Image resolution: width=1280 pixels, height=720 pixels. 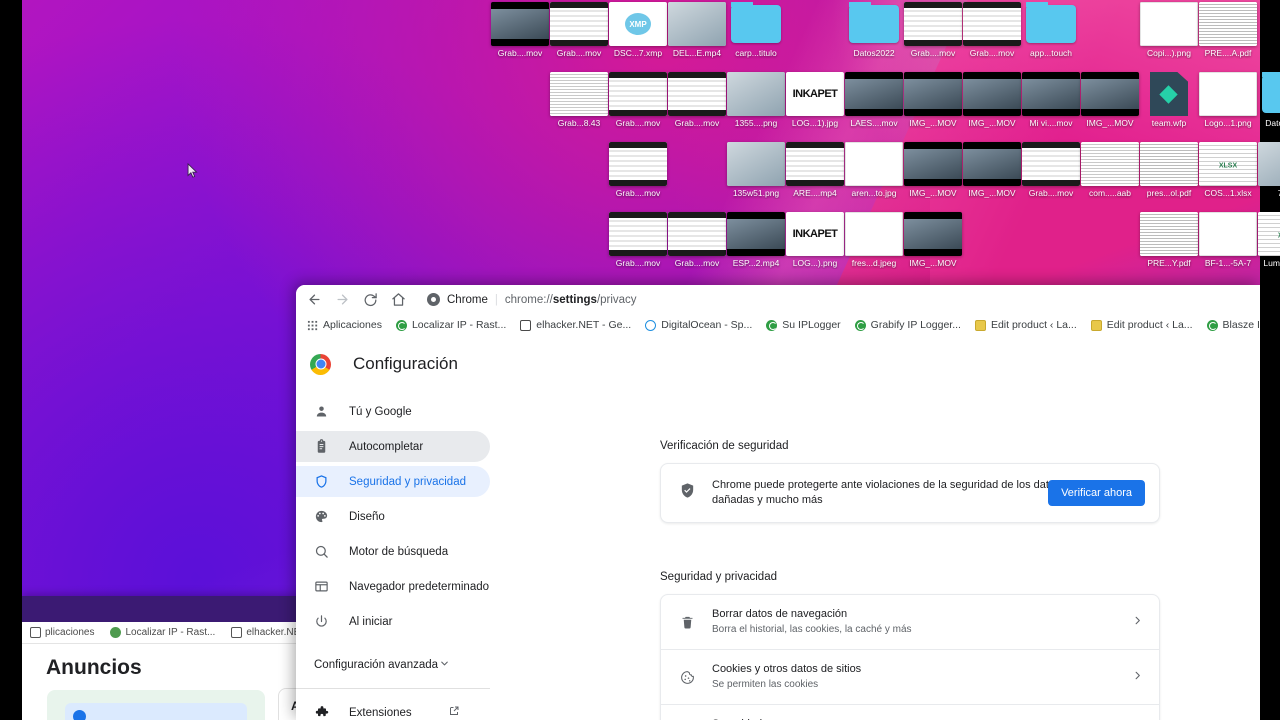 What do you see at coordinates (1169, 164) in the screenshot?
I see `pdf-thumbnail-icon` at bounding box center [1169, 164].